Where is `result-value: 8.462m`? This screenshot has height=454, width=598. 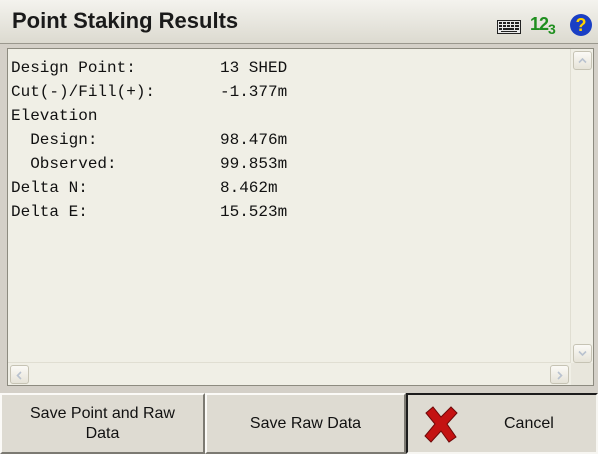 result-value: 8.462m is located at coordinates (249, 188).